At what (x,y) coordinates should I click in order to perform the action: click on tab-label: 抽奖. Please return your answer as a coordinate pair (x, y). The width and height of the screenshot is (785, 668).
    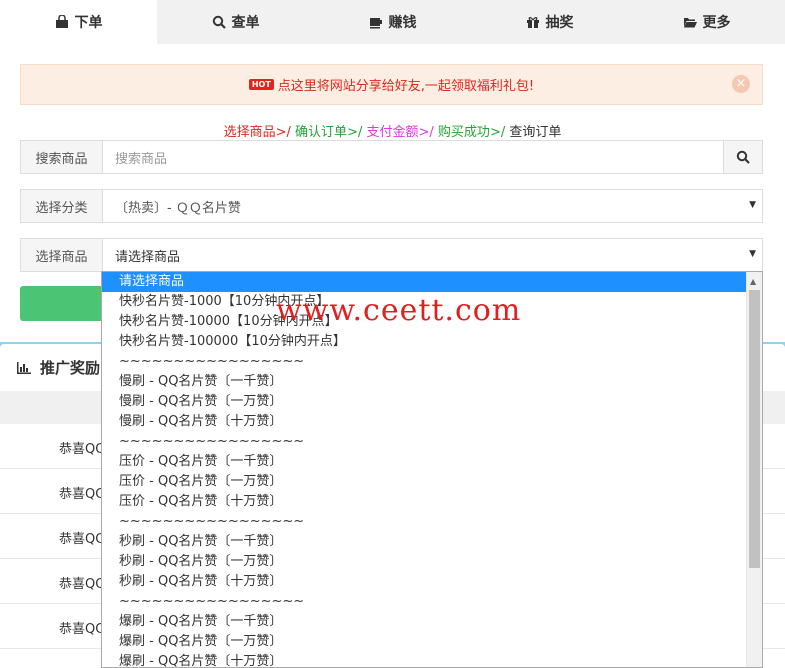
    Looking at the image, I should click on (559, 23).